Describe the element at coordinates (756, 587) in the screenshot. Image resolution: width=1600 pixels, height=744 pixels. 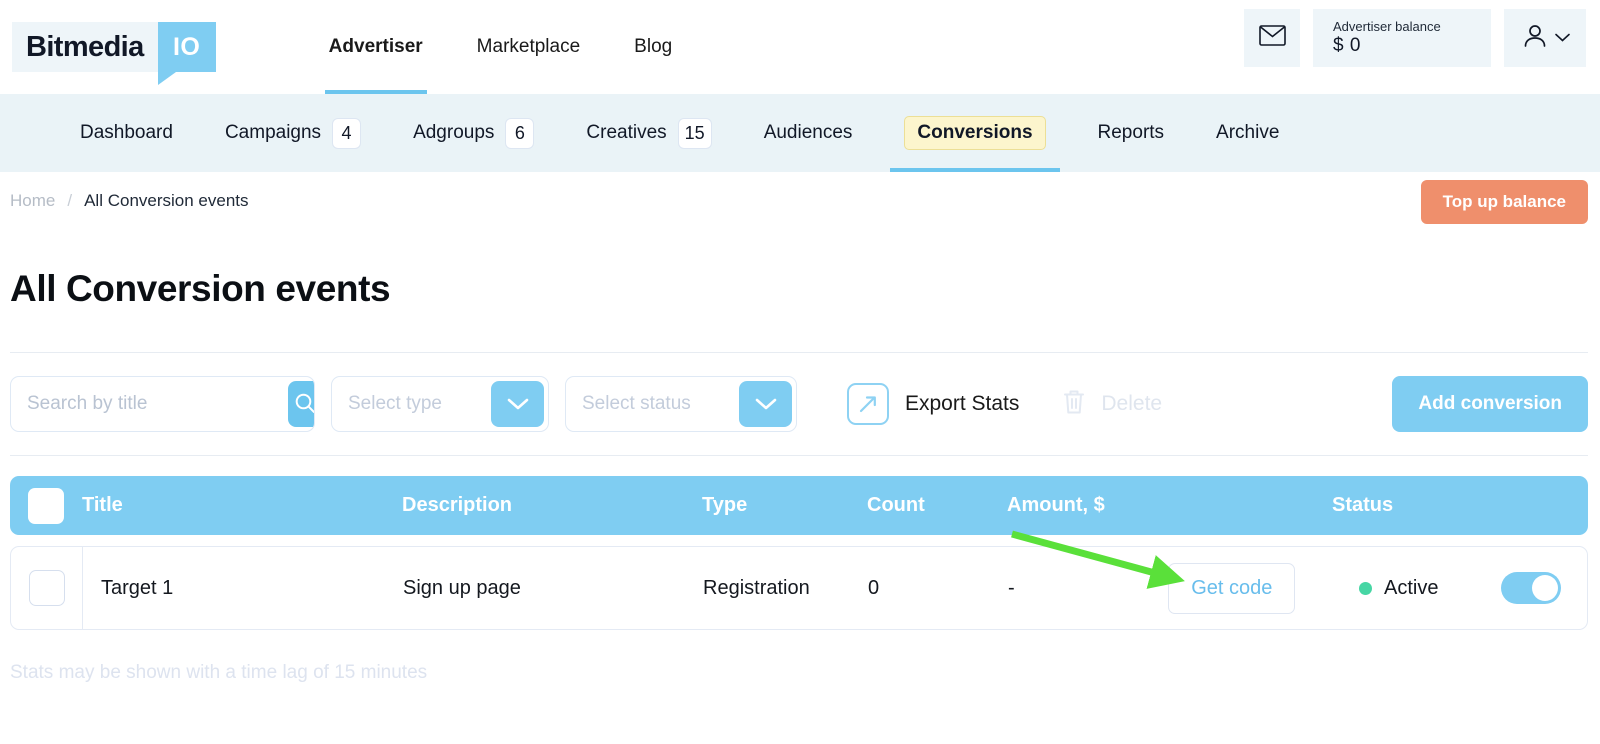
I see `cell-type: Registration` at that location.